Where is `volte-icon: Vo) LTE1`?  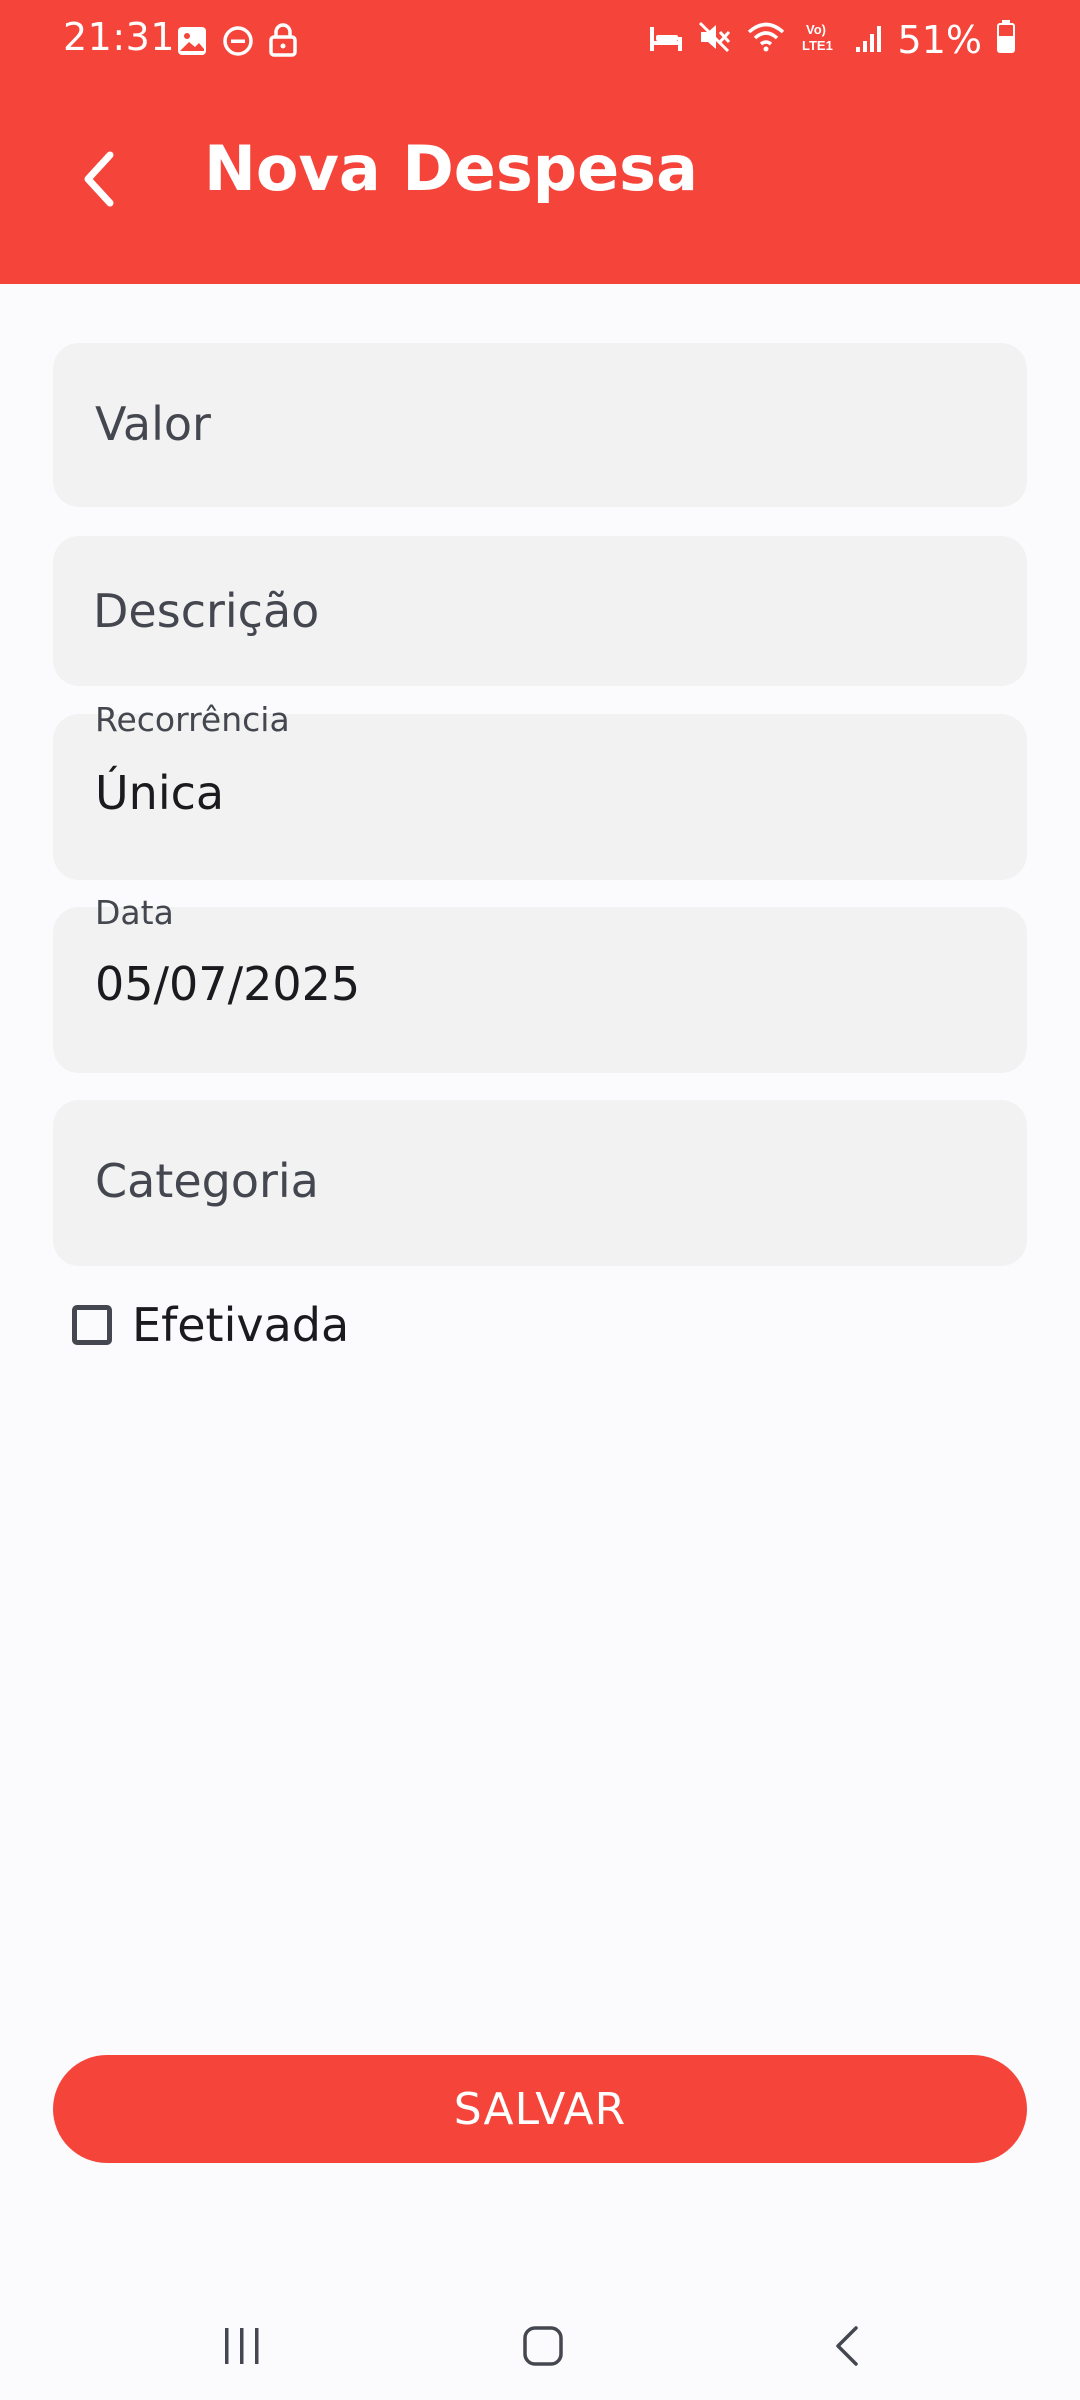 volte-icon: Vo) LTE1 is located at coordinates (820, 40).